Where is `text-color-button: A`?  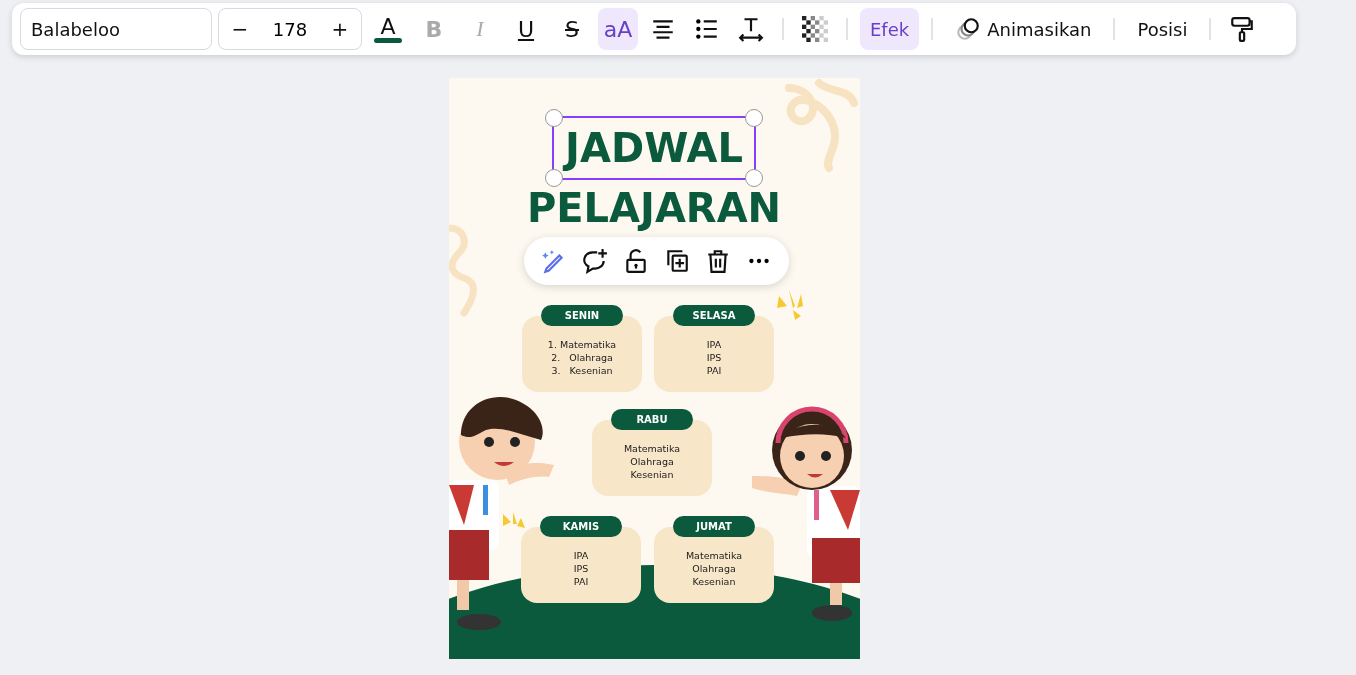
text-color-button: A is located at coordinates (388, 29).